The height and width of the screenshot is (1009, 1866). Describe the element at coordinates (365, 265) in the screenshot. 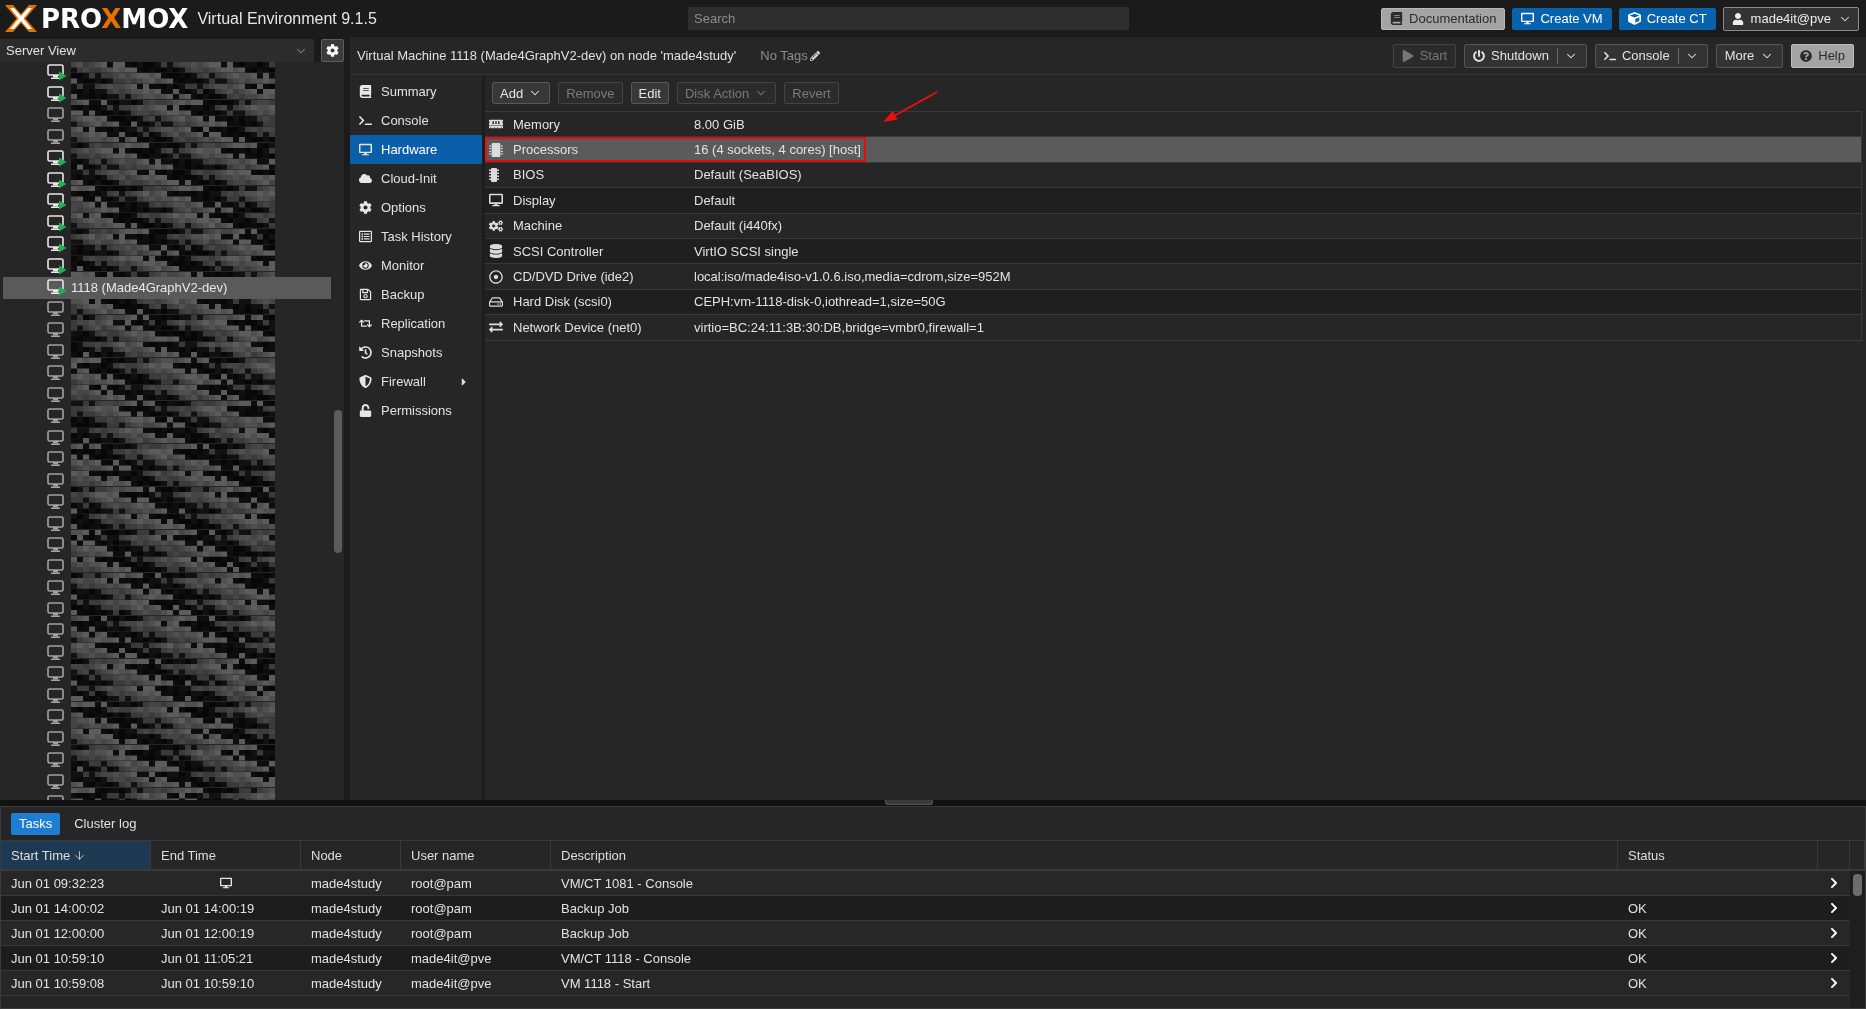

I see `eye-icon` at that location.